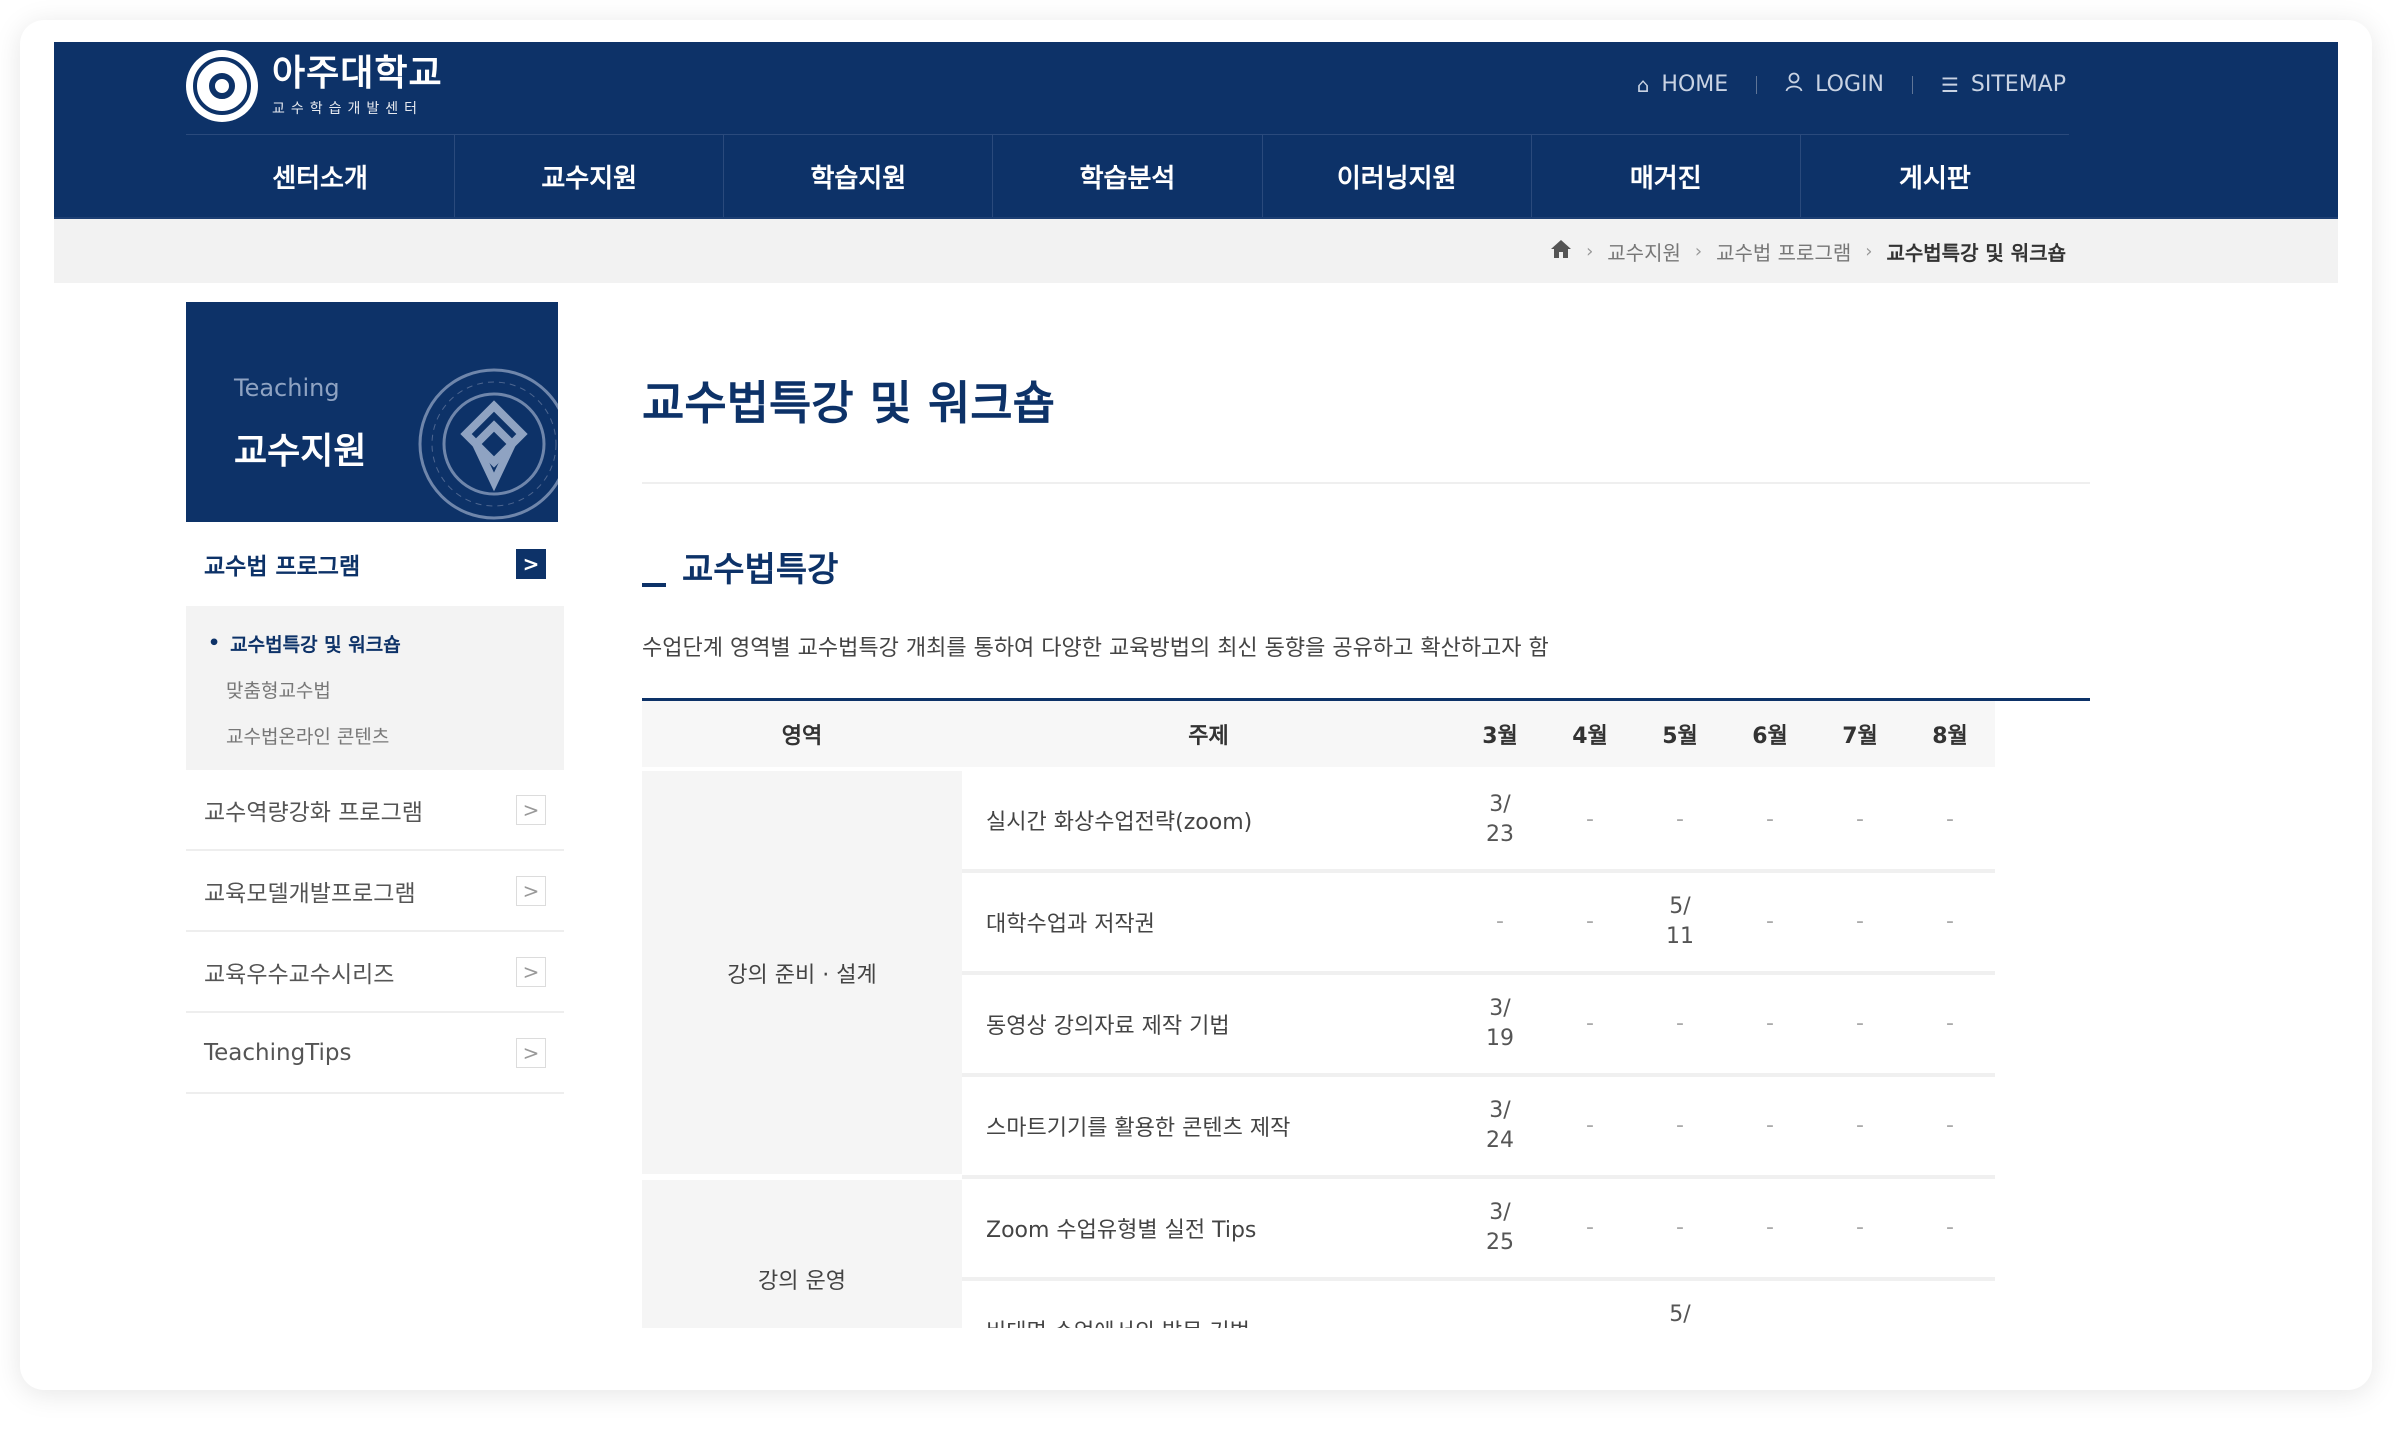 The image size is (2397, 1434). Describe the element at coordinates (1834, 84) in the screenshot. I see `login-link: LOGIN` at that location.